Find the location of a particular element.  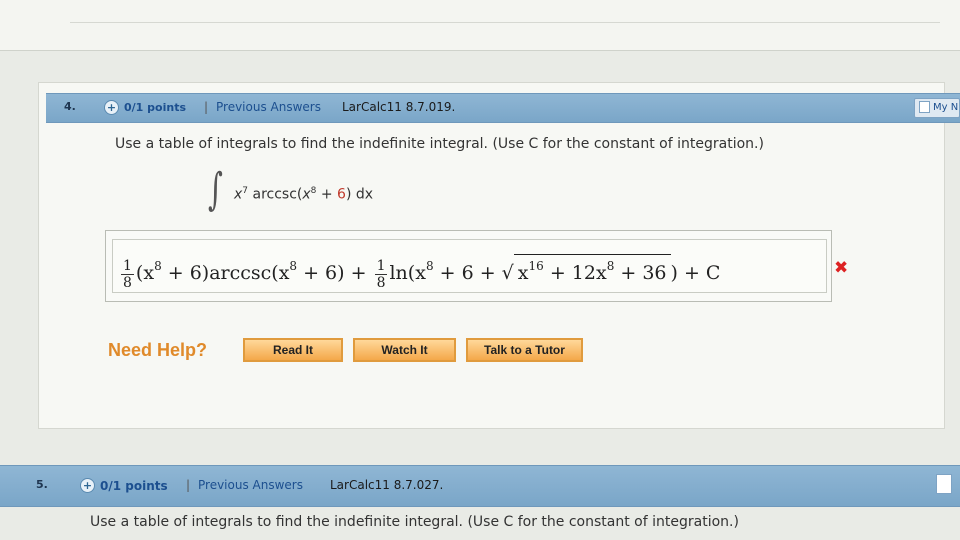

sqrt-radicand: x16 + 12x8 + 36 is located at coordinates (592, 269).